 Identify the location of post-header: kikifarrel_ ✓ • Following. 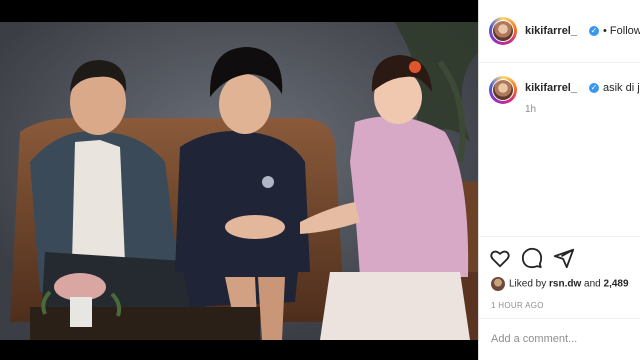
(559, 31).